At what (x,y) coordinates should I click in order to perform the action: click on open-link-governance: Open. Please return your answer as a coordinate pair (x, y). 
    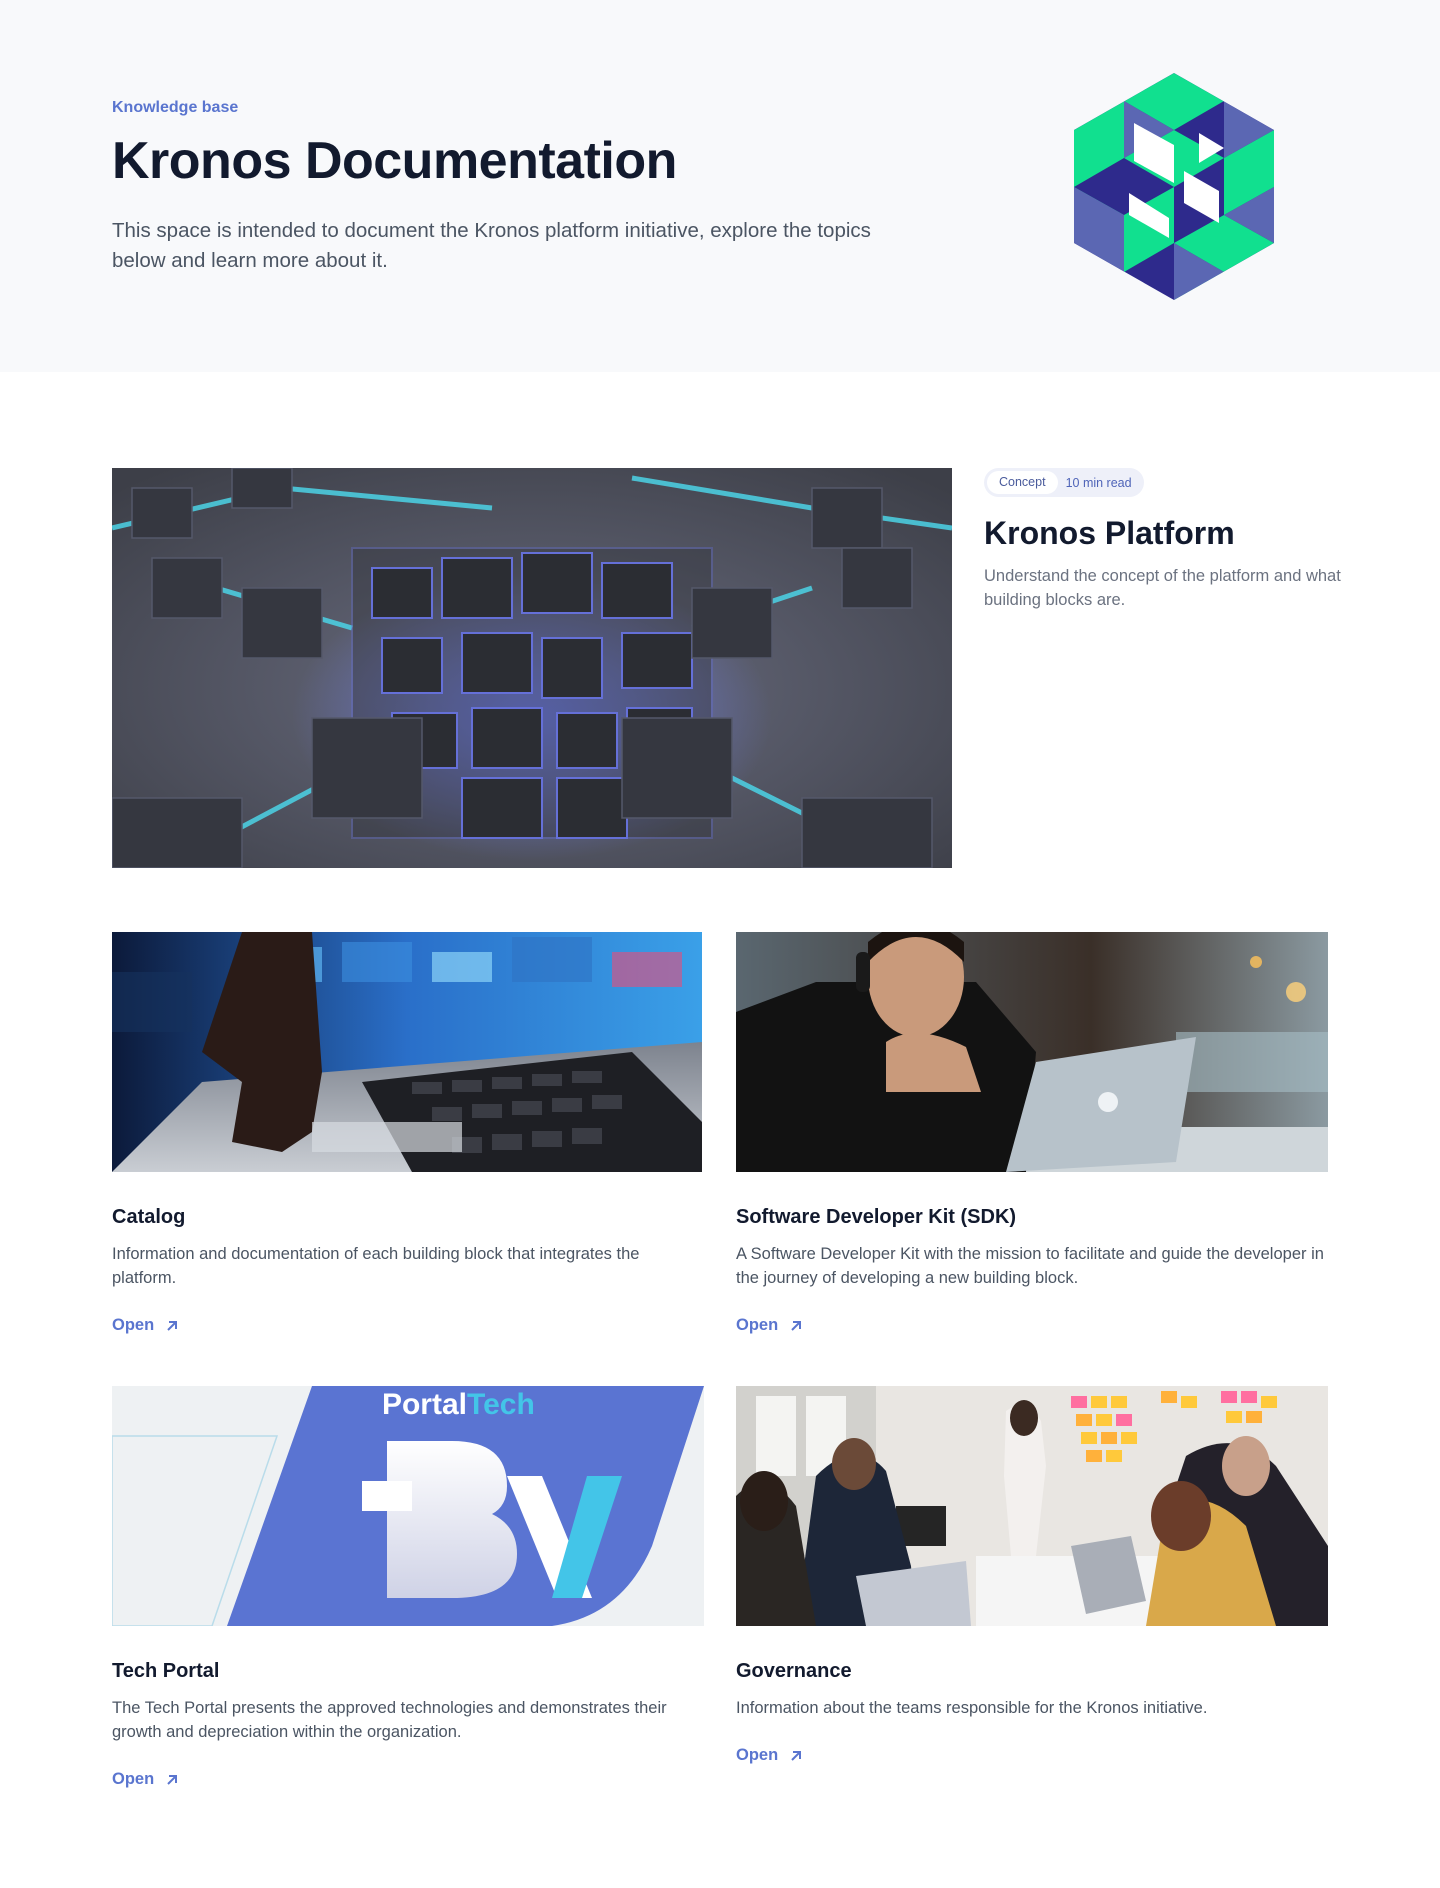
    Looking at the image, I should click on (770, 1755).